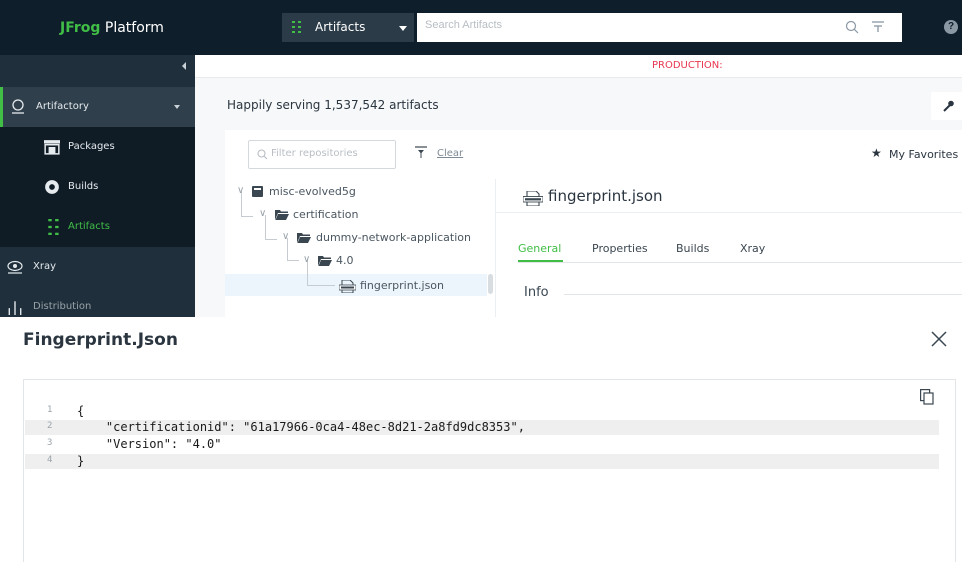 This screenshot has height=562, width=962. I want to click on packages-icon, so click(52, 147).